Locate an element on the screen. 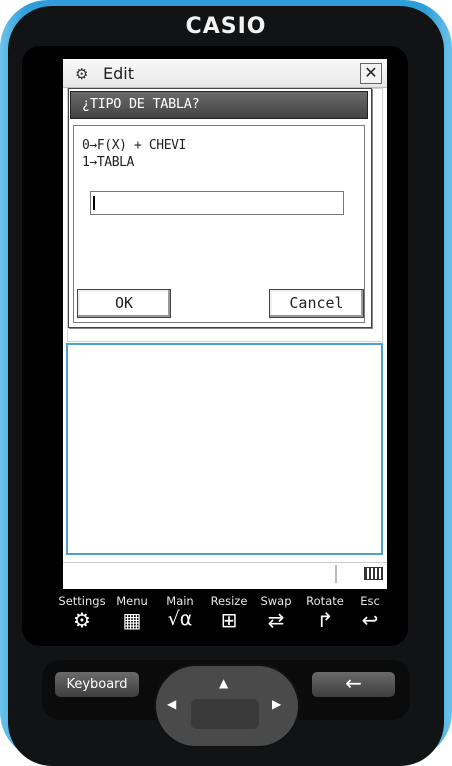 The height and width of the screenshot is (766, 452). icon-label-swap: Swap is located at coordinates (276, 601).